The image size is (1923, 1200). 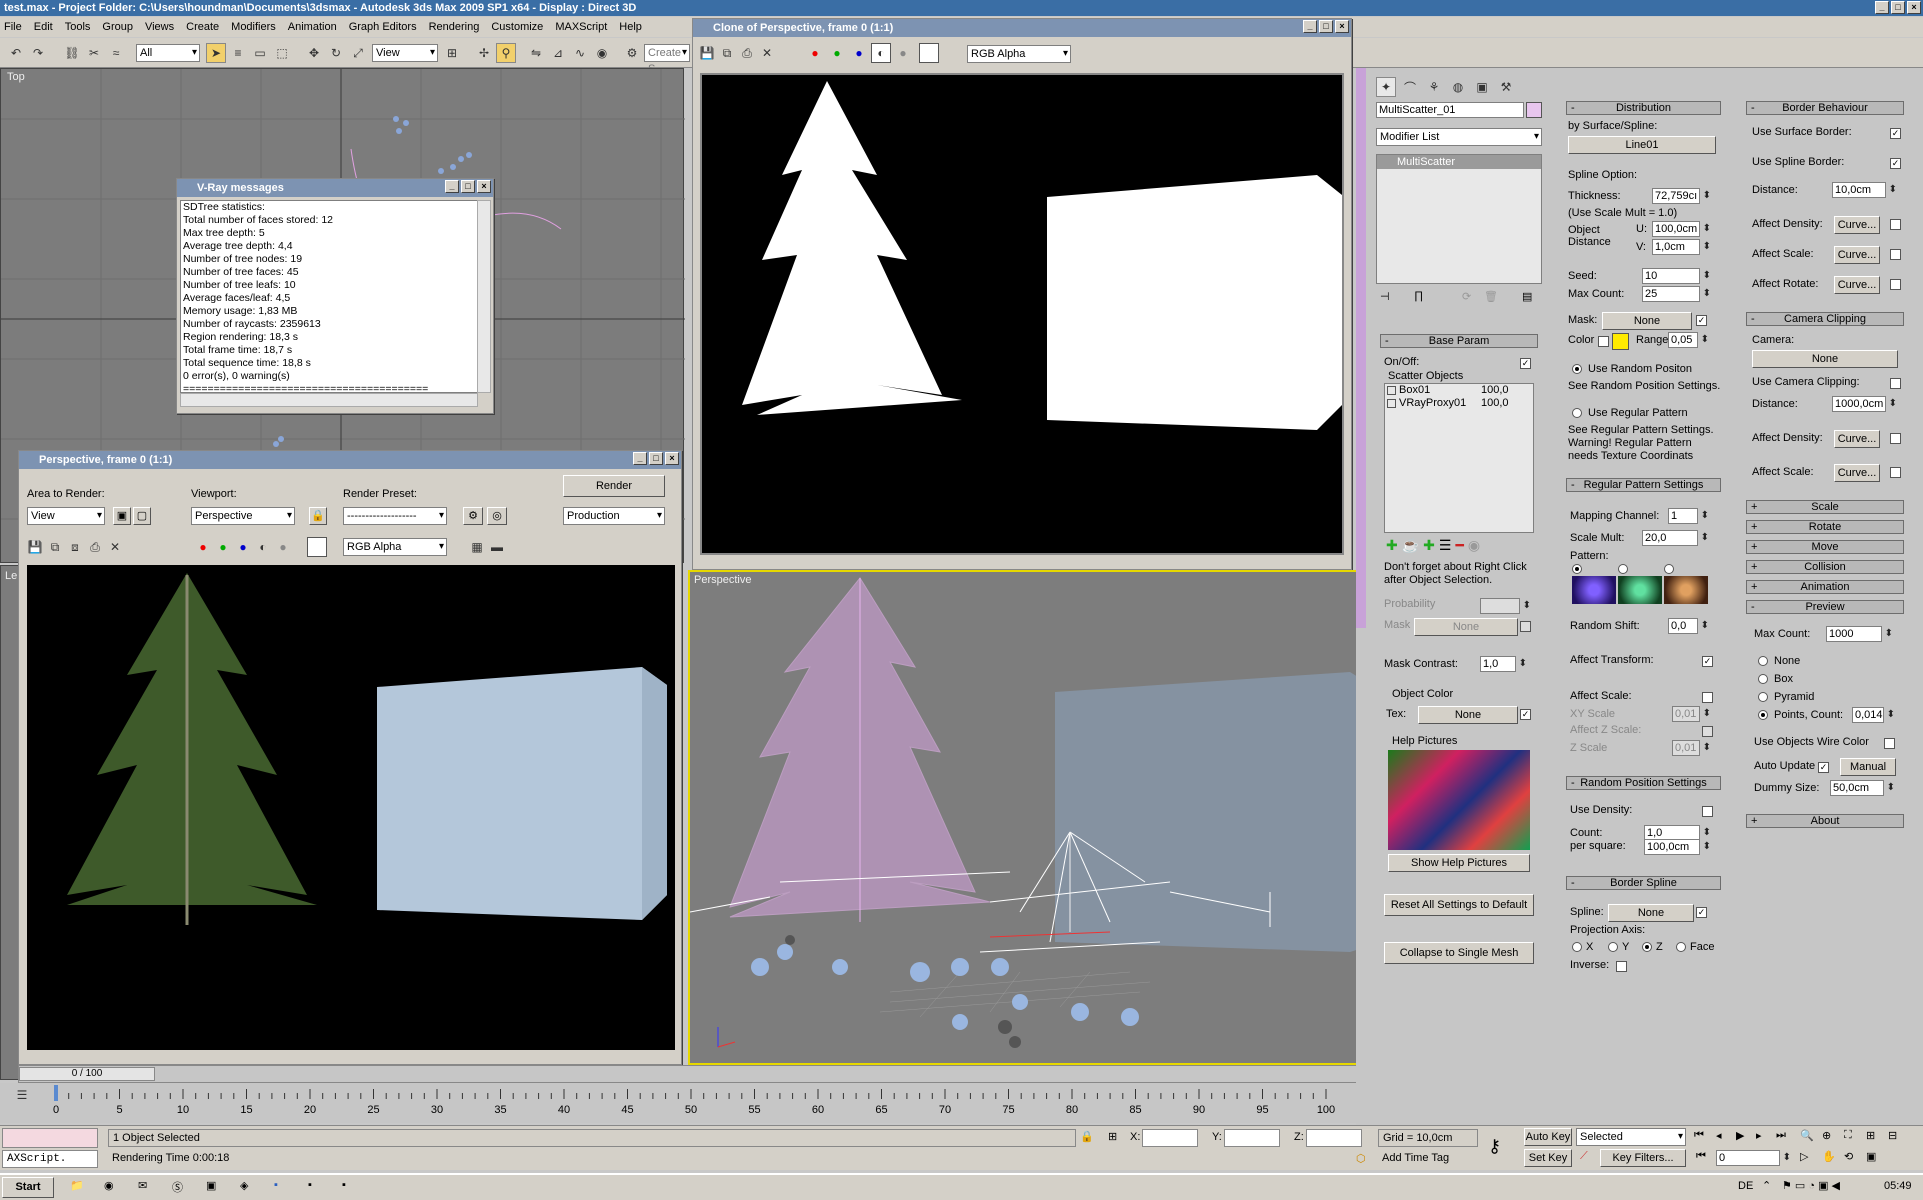 I want to click on orbit-icon: ⟲, so click(x=1848, y=1156).